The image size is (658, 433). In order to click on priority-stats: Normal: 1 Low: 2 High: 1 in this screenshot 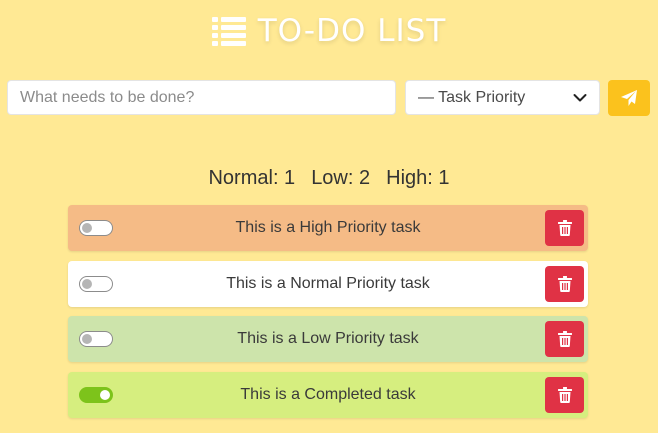, I will do `click(329, 178)`.